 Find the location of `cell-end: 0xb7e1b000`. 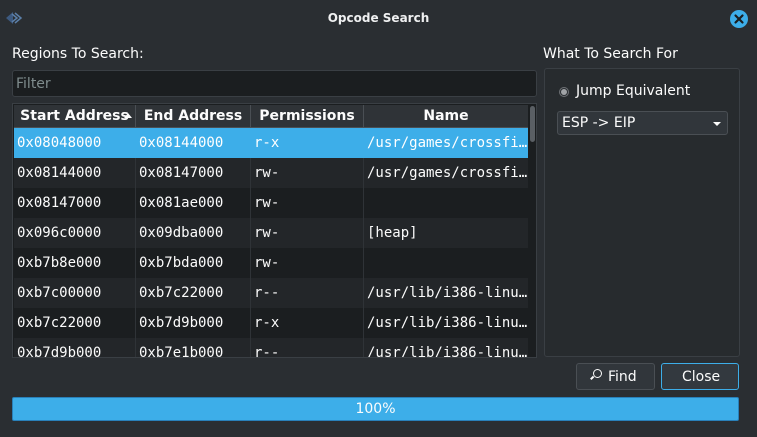

cell-end: 0xb7e1b000 is located at coordinates (193, 347).